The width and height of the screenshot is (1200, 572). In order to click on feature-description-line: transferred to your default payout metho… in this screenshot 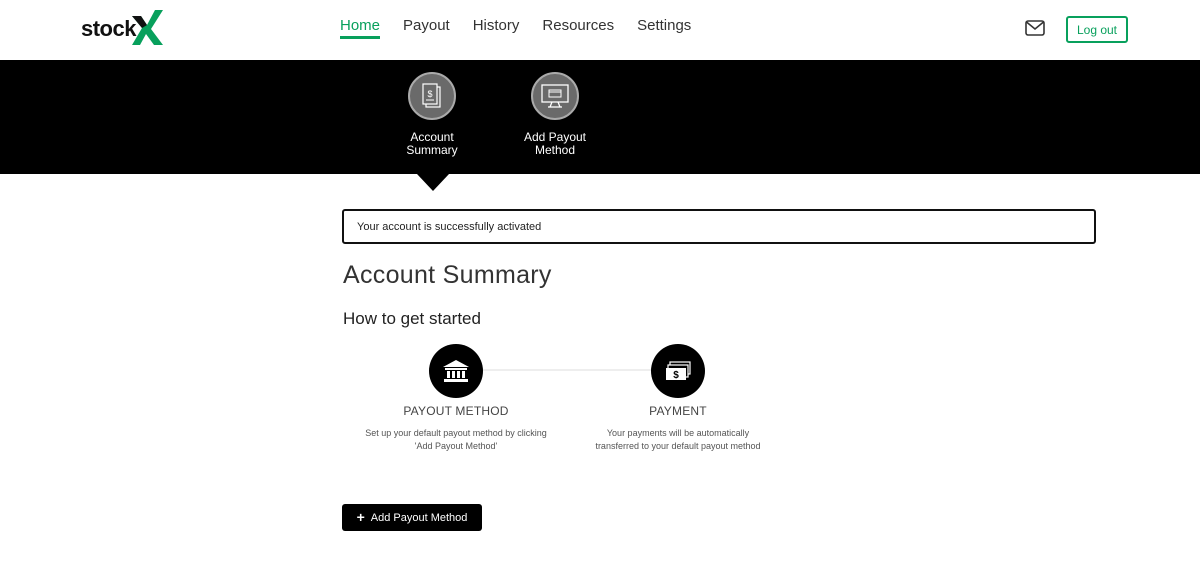, I will do `click(678, 446)`.